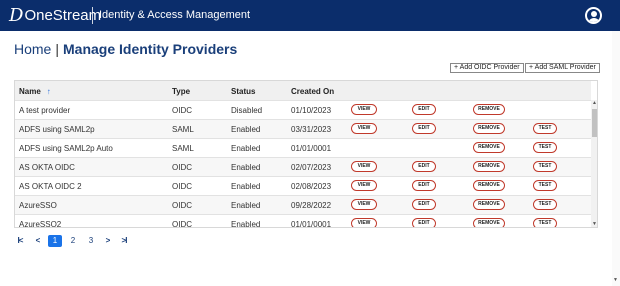 Image resolution: width=620 pixels, height=286 pixels. What do you see at coordinates (32, 49) in the screenshot?
I see `breadcrumb-home: Home` at bounding box center [32, 49].